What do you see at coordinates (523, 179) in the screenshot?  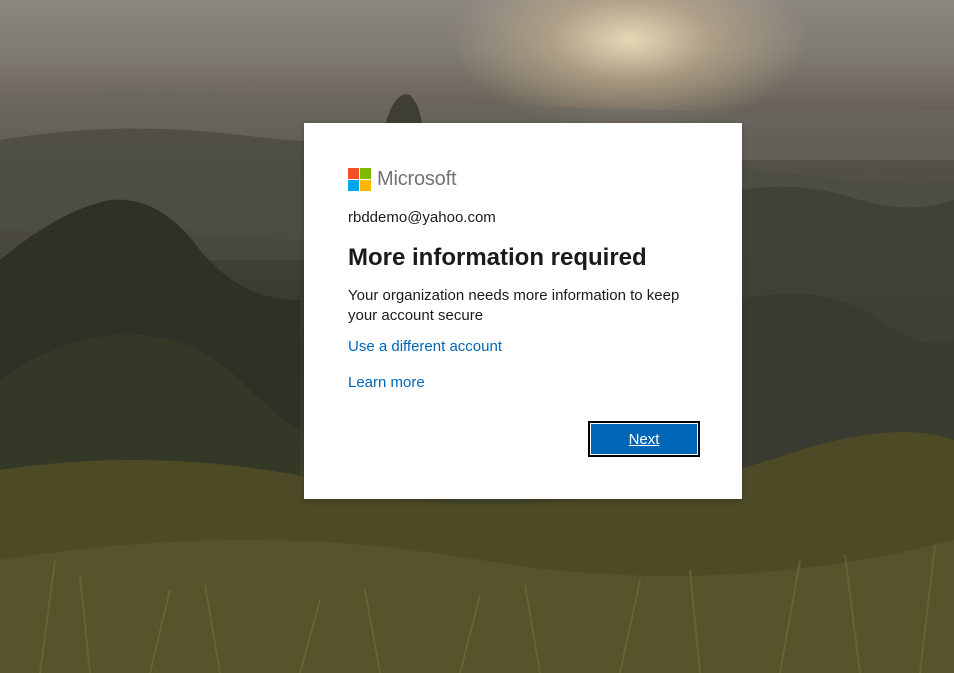 I see `microsoft-logo: Microsoft` at bounding box center [523, 179].